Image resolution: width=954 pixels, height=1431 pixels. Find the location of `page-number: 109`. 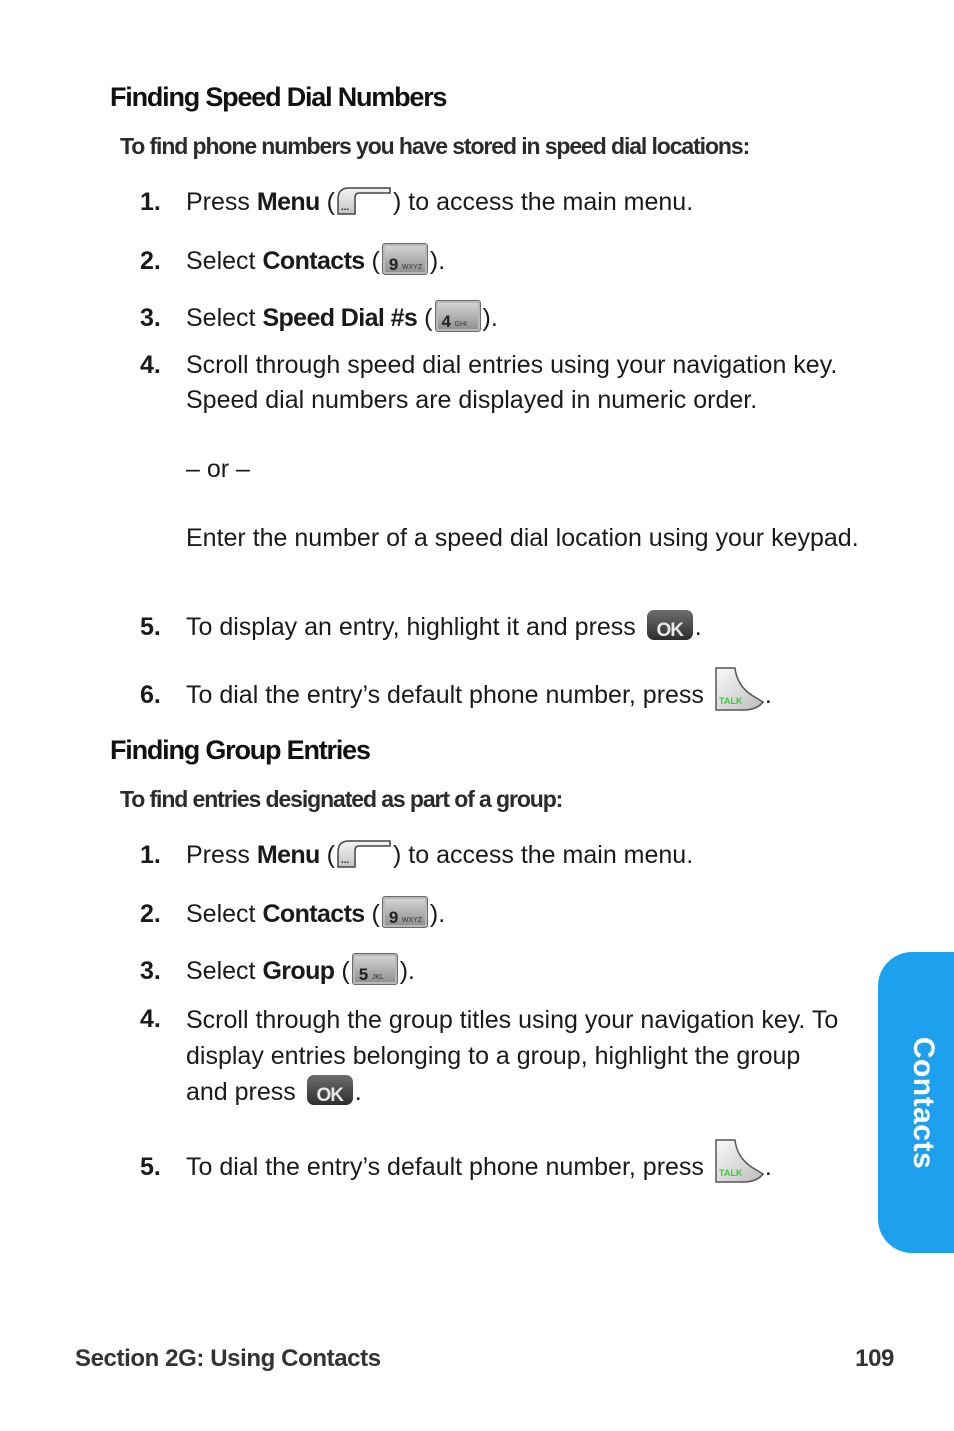

page-number: 109 is located at coordinates (874, 1358).